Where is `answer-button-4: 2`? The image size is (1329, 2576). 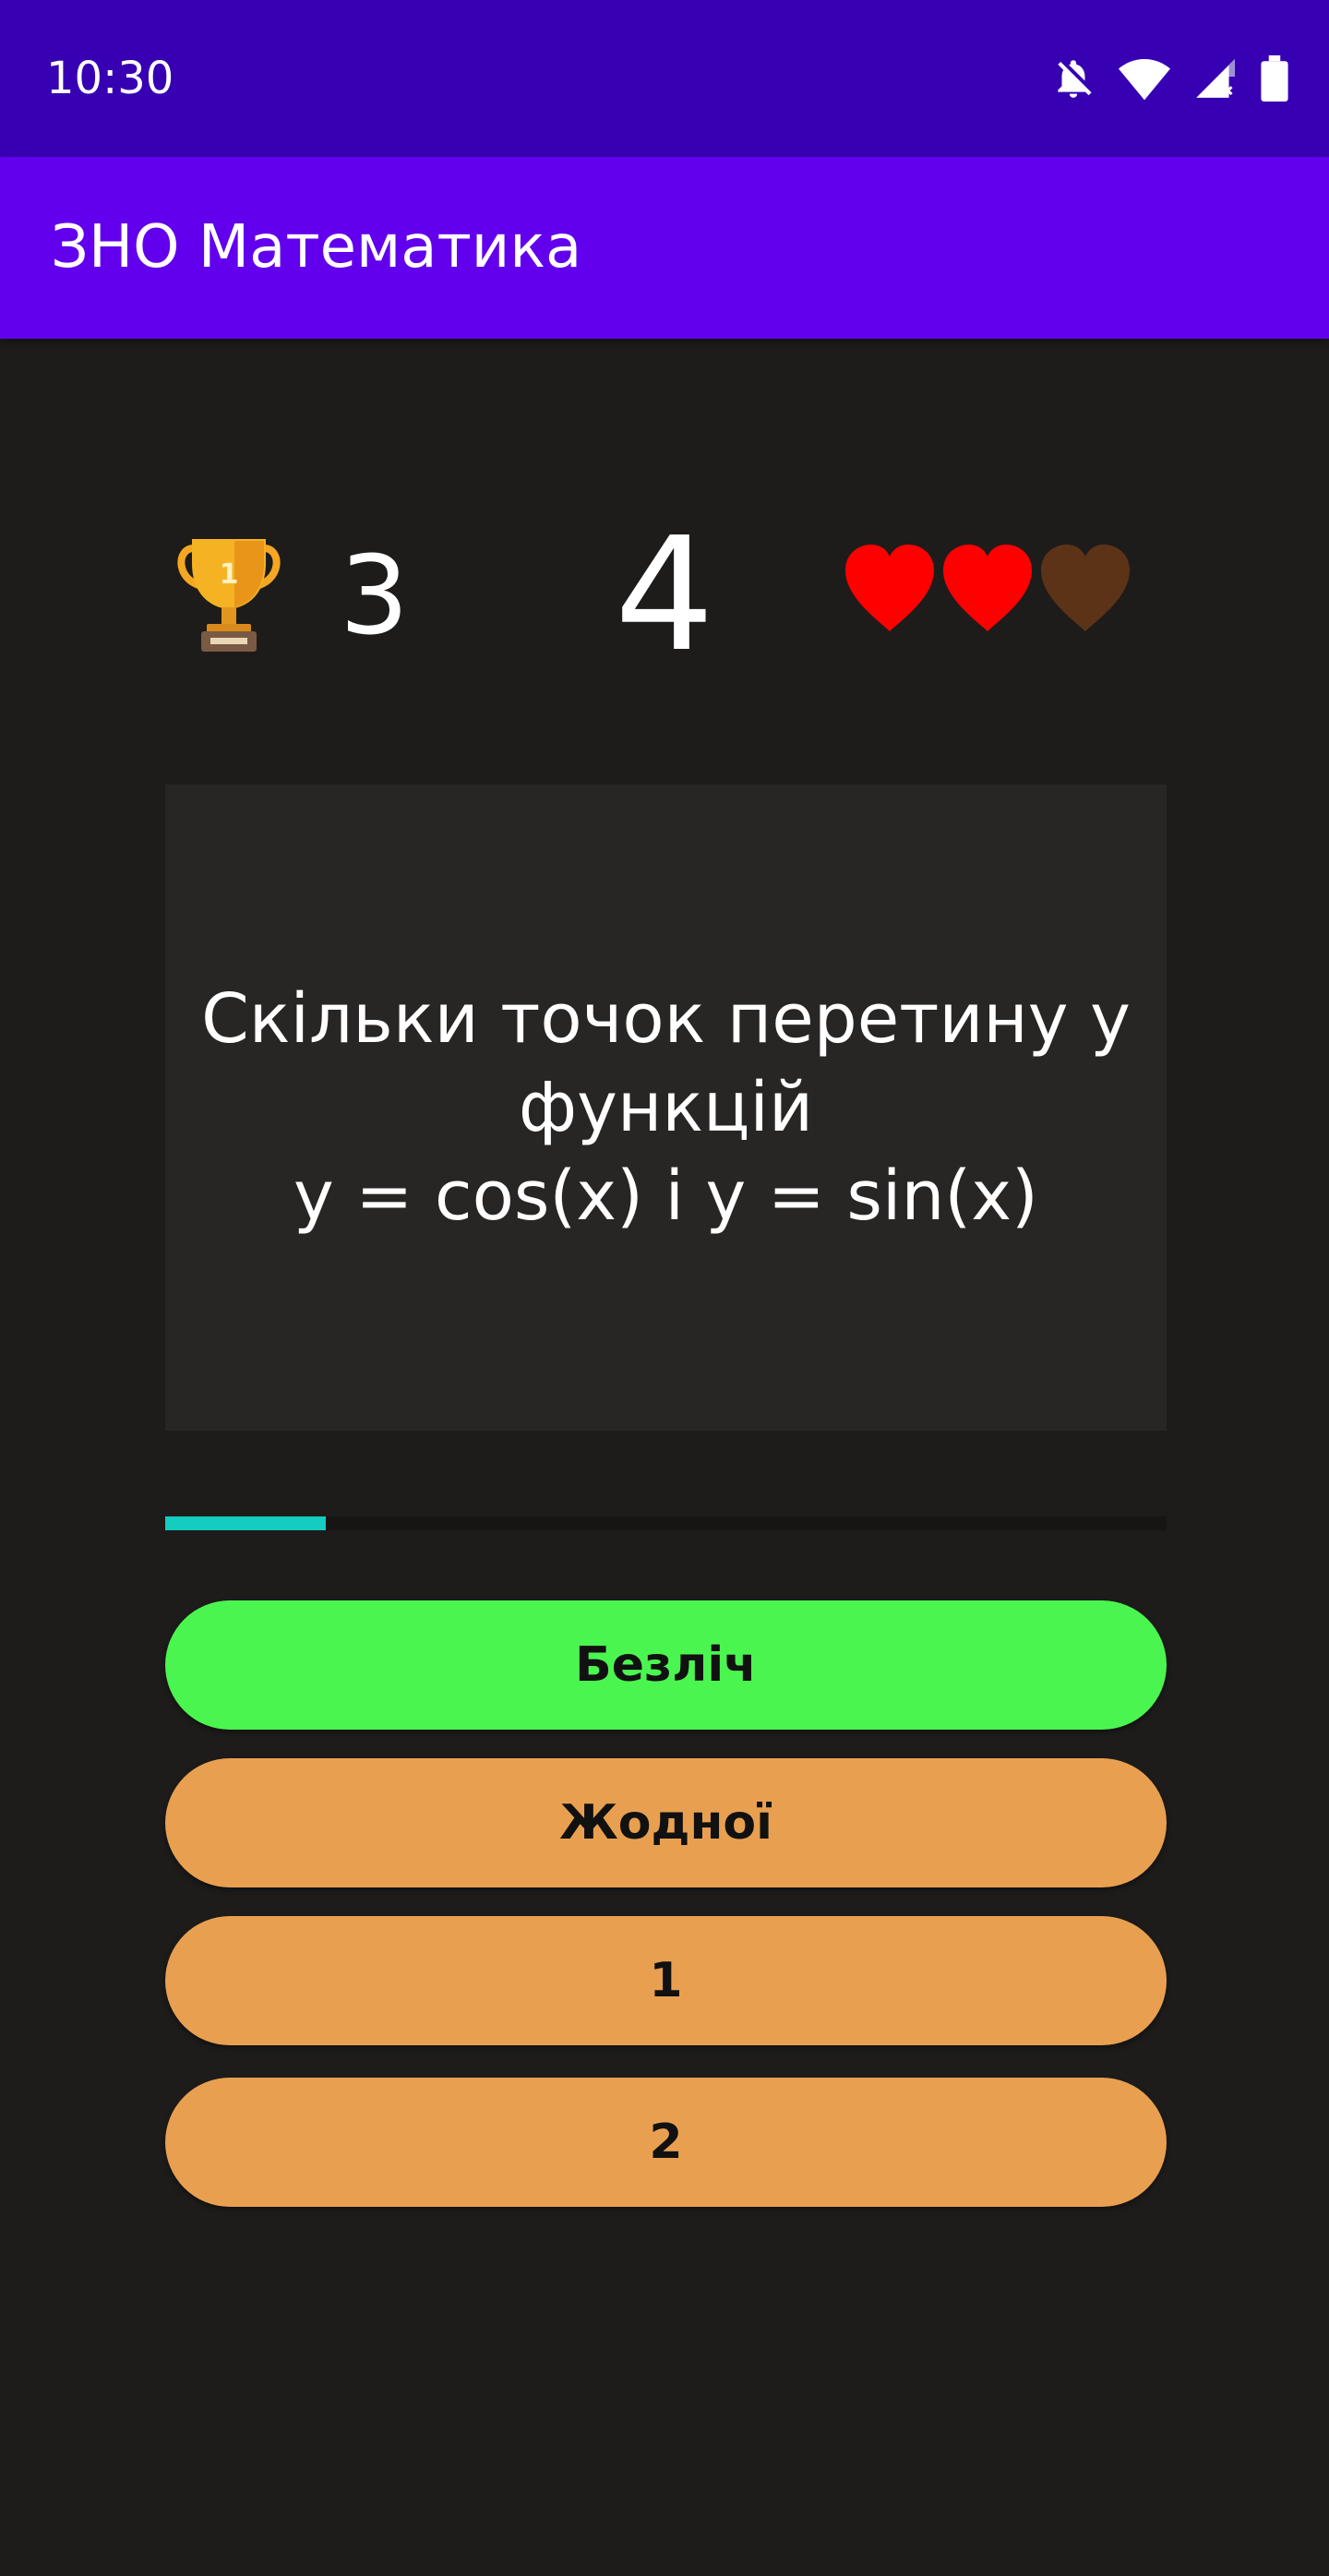 answer-button-4: 2 is located at coordinates (666, 2142).